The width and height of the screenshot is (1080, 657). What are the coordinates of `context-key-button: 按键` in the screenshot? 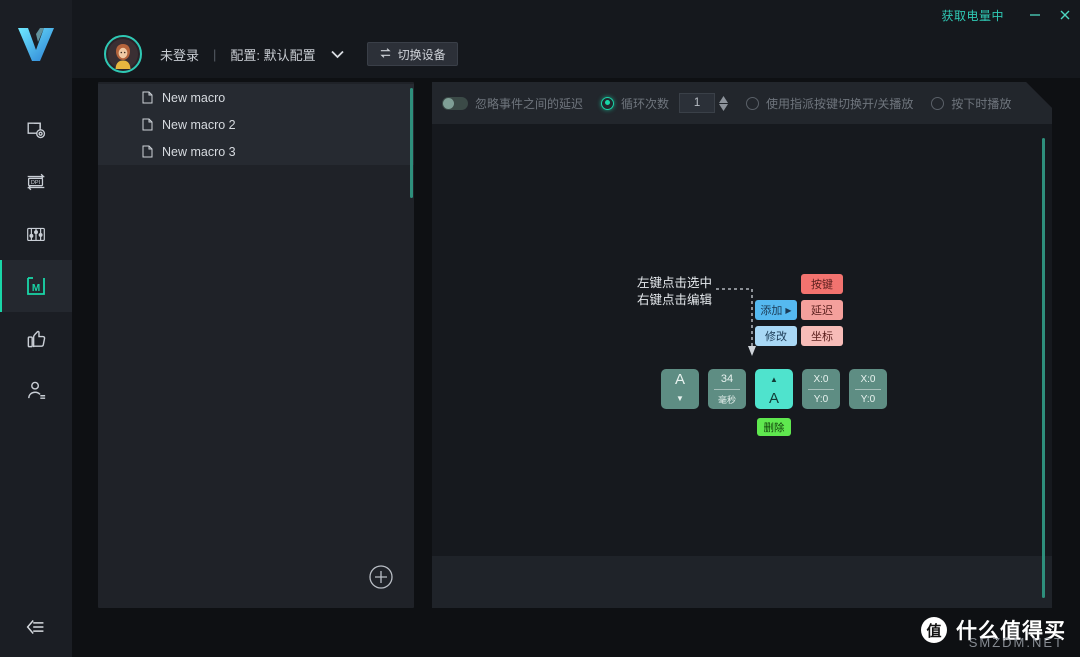 It's located at (822, 284).